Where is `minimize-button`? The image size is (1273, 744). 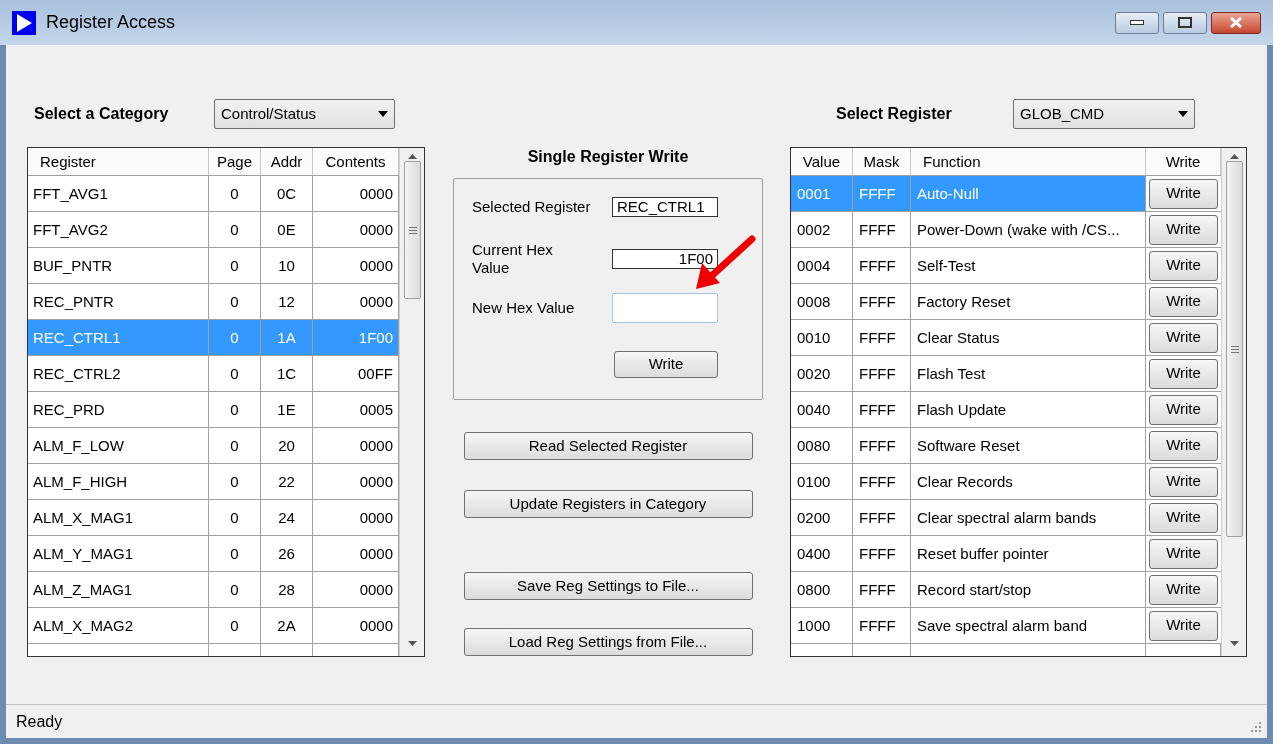 minimize-button is located at coordinates (1137, 22).